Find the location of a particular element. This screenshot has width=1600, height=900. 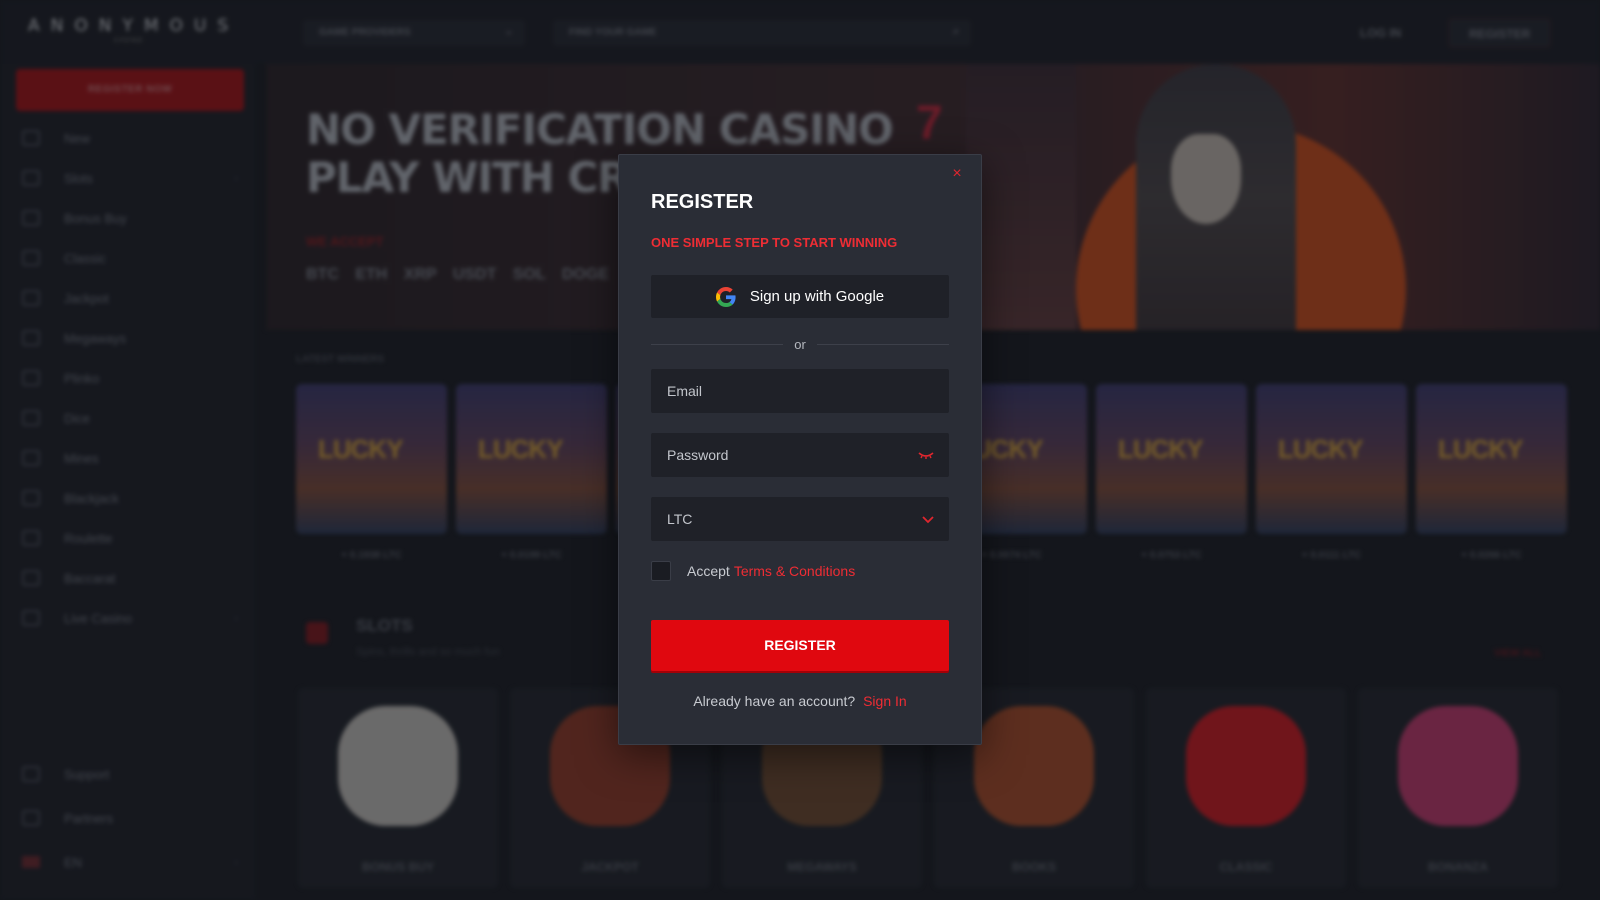

signin-row: Already have an account? Sign In is located at coordinates (800, 701).